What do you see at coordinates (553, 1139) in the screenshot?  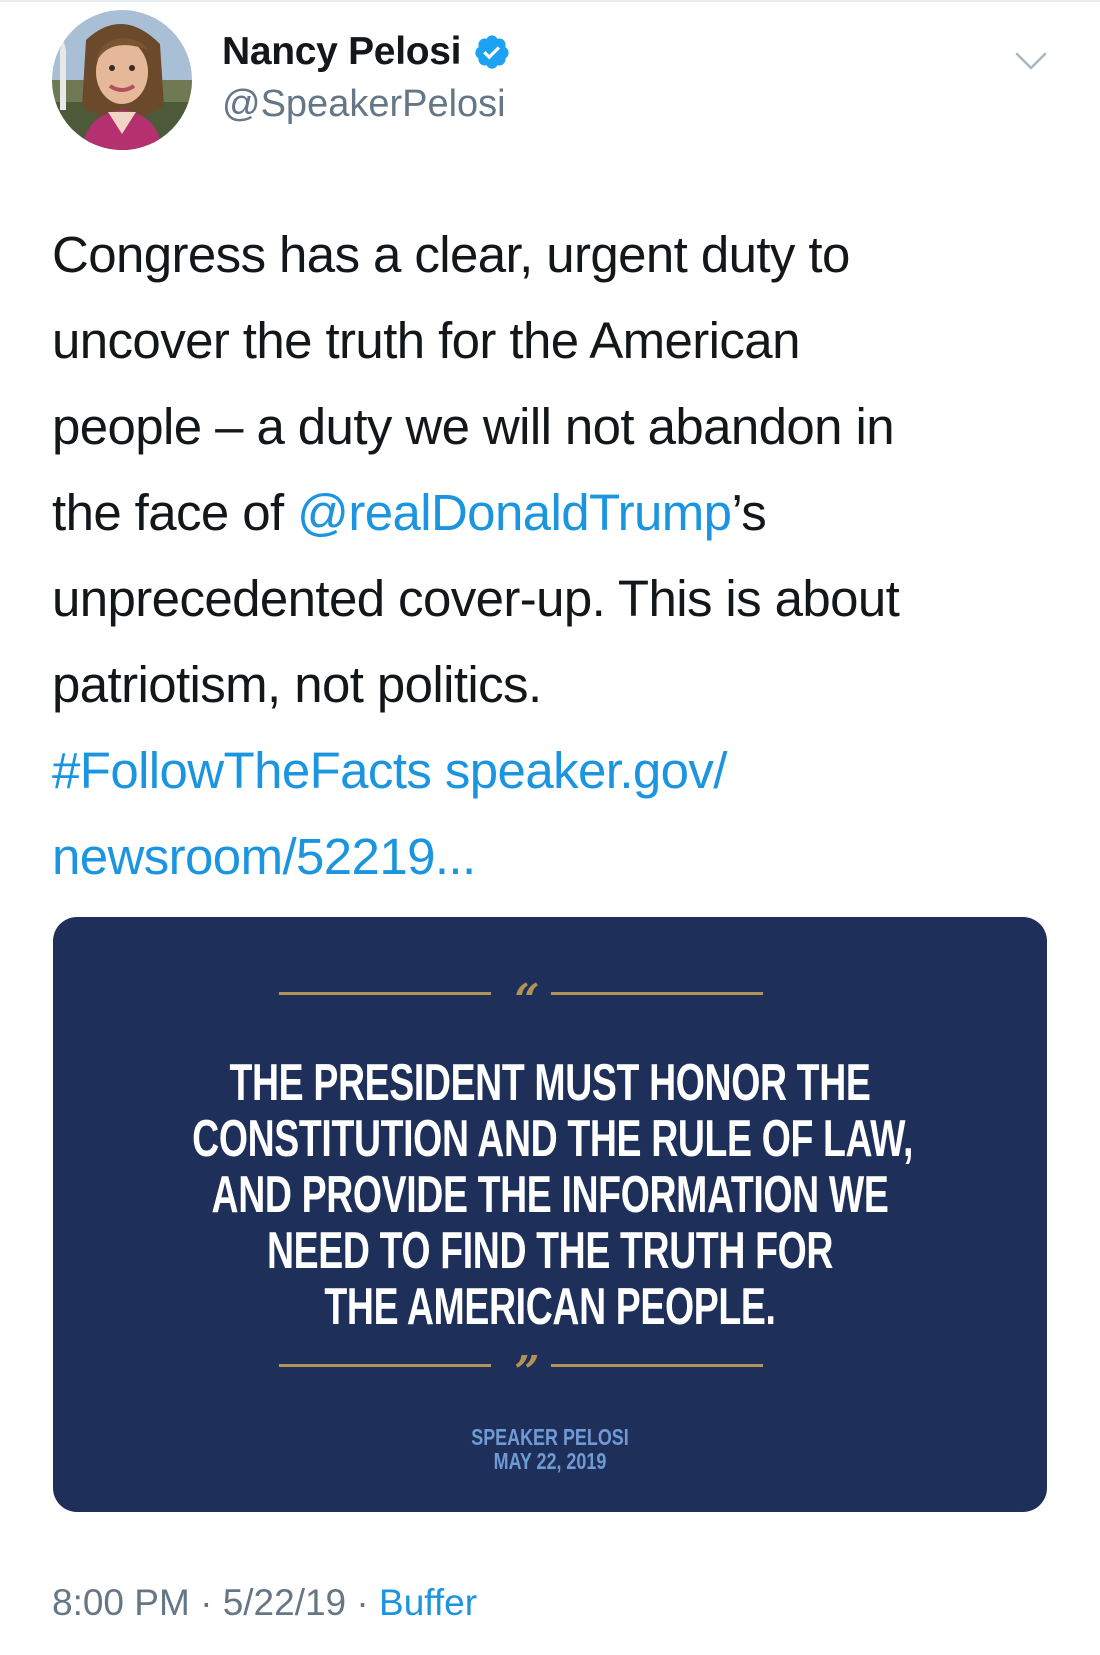 I see `quote-line: CONSTITUTION AND THE RULE OF LAW,` at bounding box center [553, 1139].